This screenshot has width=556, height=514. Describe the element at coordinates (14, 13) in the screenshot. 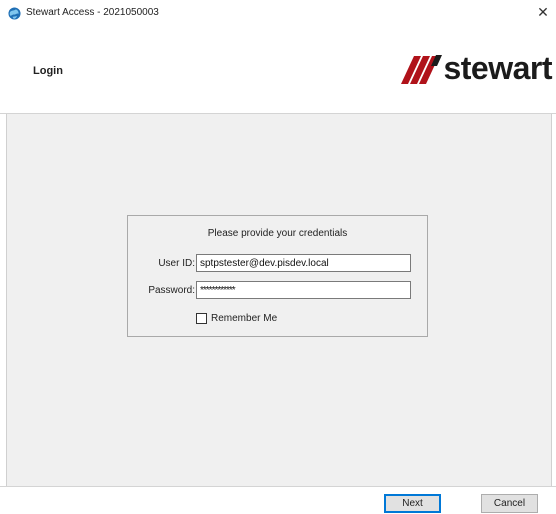

I see `app-globe-icon` at that location.